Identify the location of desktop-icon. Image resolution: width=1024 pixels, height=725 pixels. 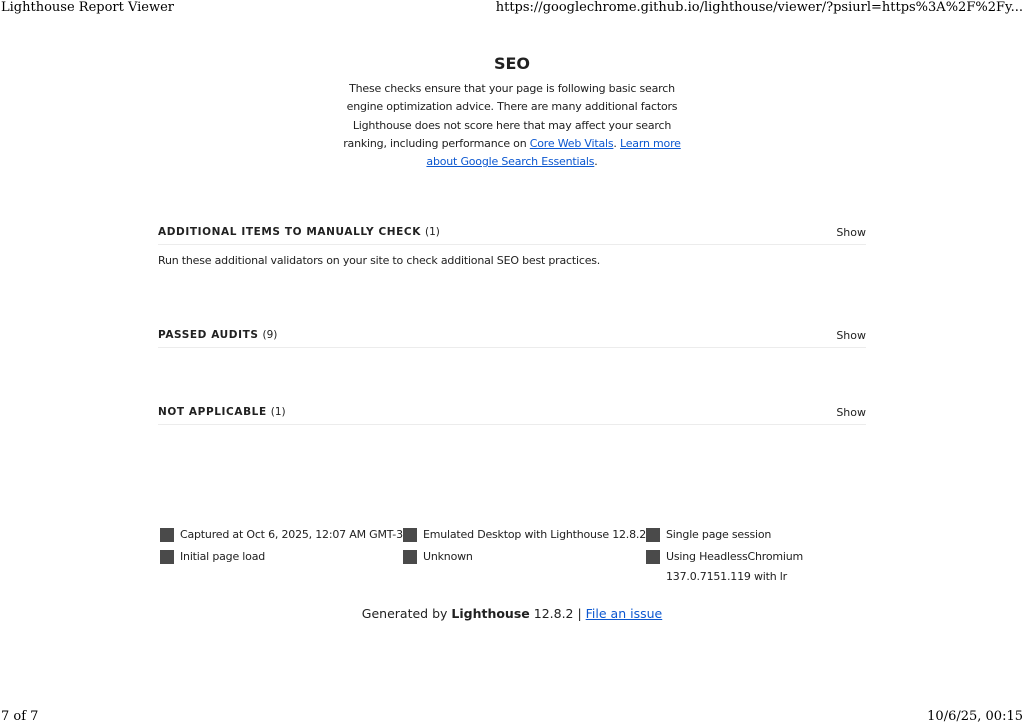
(410, 535).